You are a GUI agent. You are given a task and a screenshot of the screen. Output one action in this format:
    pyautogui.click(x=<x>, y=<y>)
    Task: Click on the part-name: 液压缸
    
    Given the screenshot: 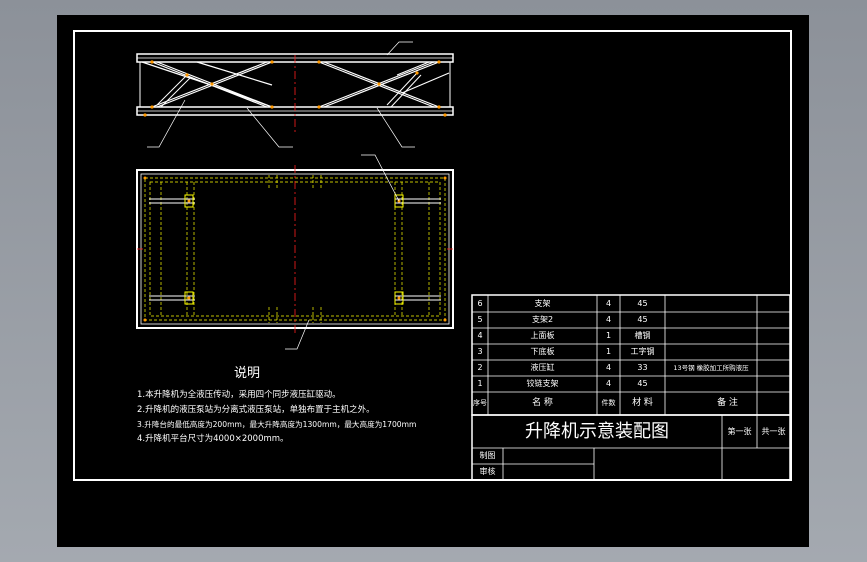 What is the action you would take?
    pyautogui.click(x=542, y=367)
    